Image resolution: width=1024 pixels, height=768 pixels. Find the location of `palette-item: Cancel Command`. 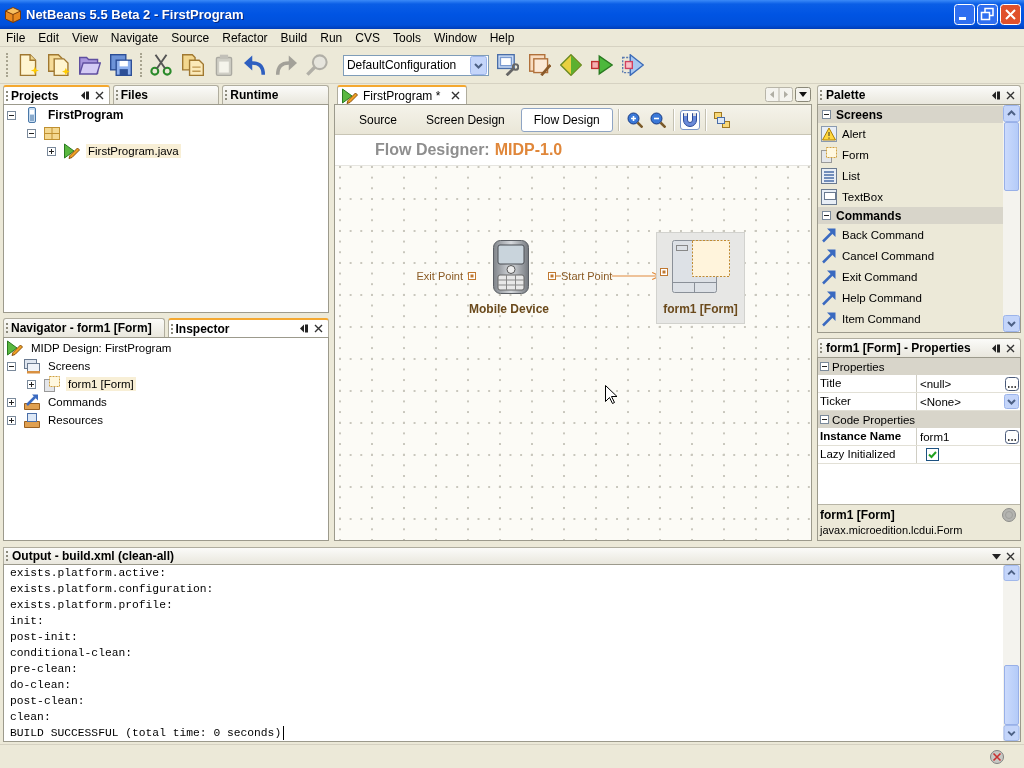

palette-item: Cancel Command is located at coordinates (910, 255).